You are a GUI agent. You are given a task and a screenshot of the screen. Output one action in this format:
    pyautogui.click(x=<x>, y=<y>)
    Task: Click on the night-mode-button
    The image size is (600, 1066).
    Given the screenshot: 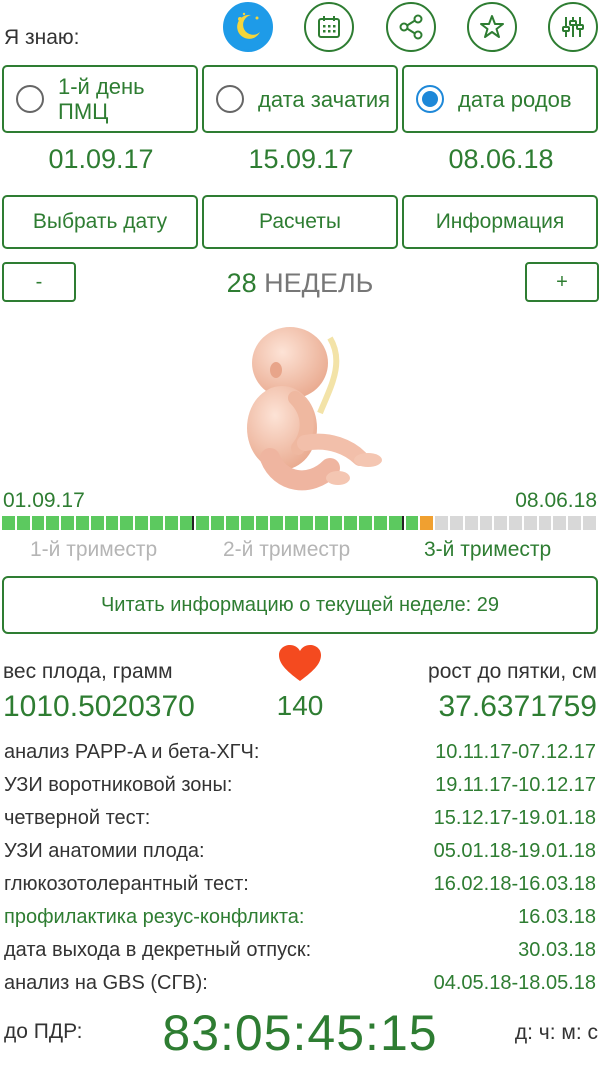 What is the action you would take?
    pyautogui.click(x=248, y=27)
    